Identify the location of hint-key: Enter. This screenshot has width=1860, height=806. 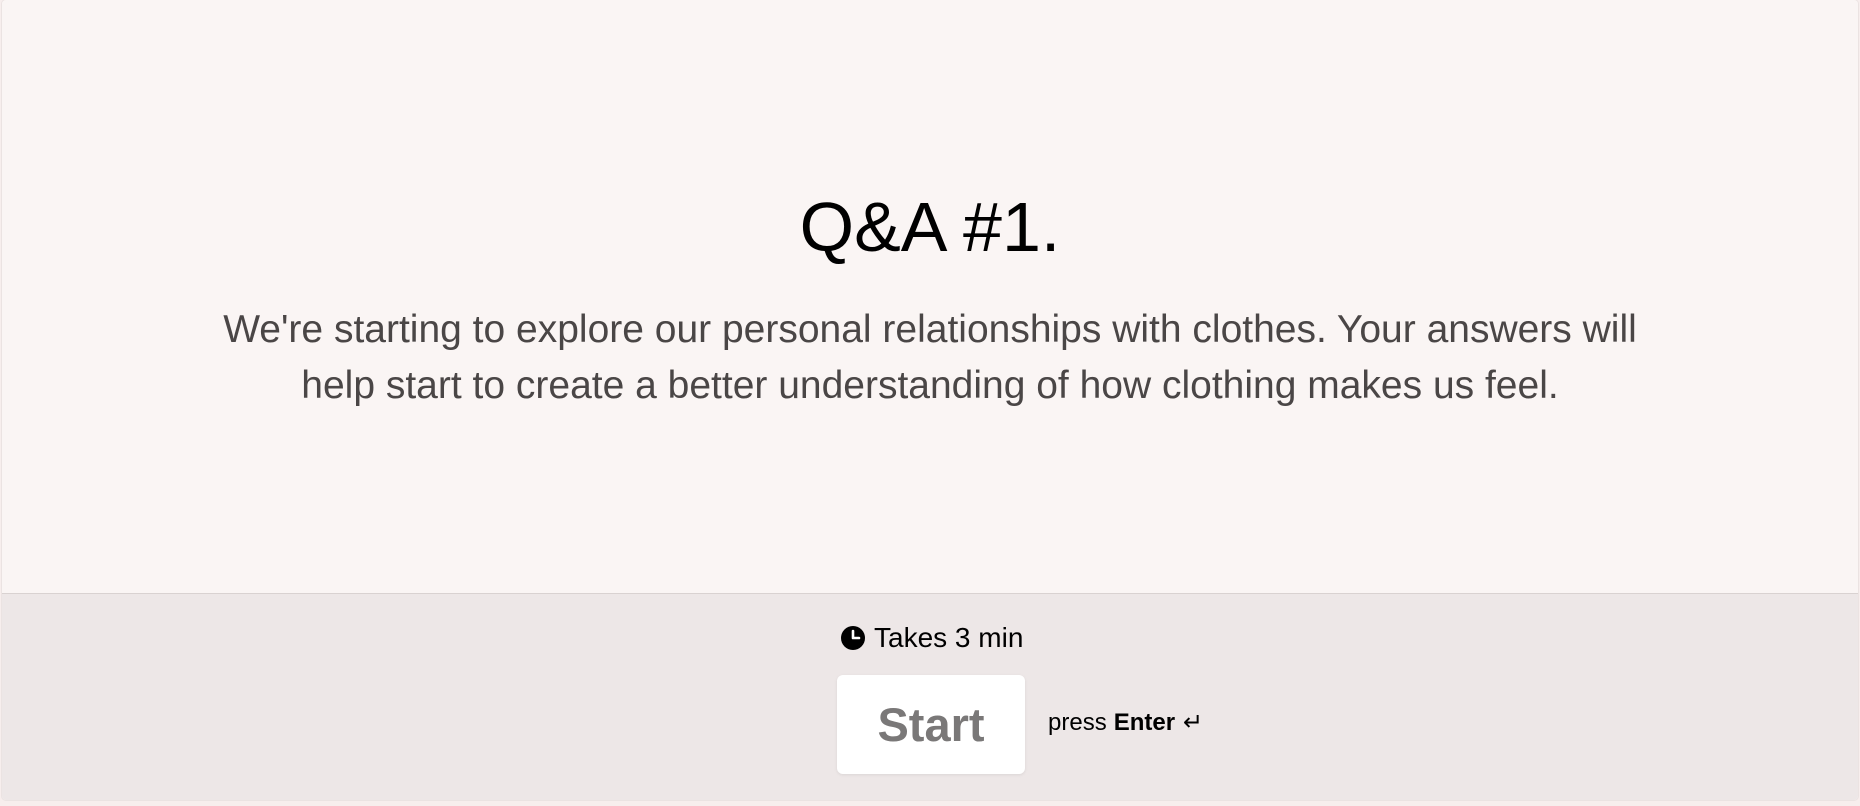
(1144, 722).